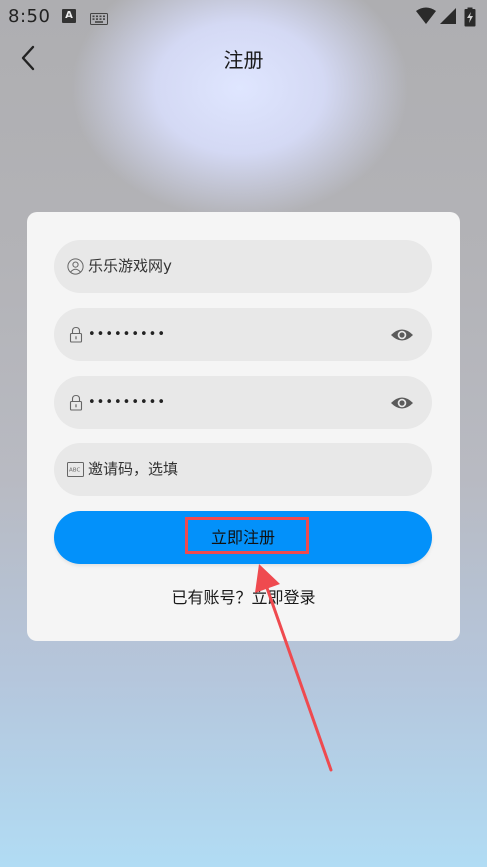 This screenshot has height=867, width=487. I want to click on notification-a-icon: A, so click(69, 16).